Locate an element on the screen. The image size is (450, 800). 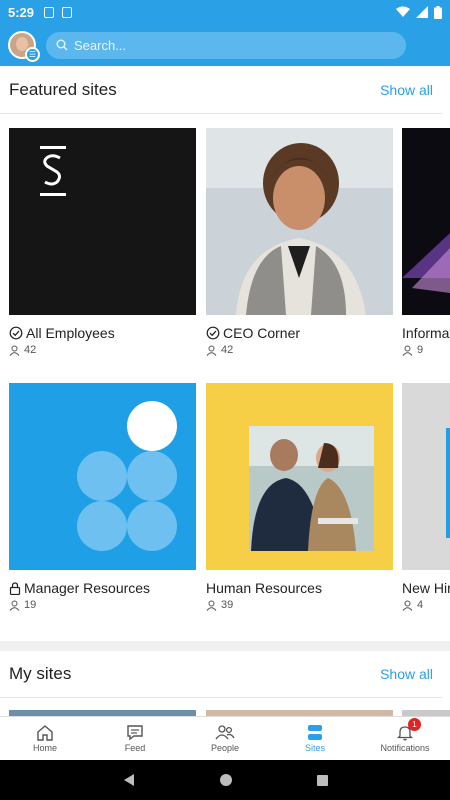
search-icon is located at coordinates (62, 45).